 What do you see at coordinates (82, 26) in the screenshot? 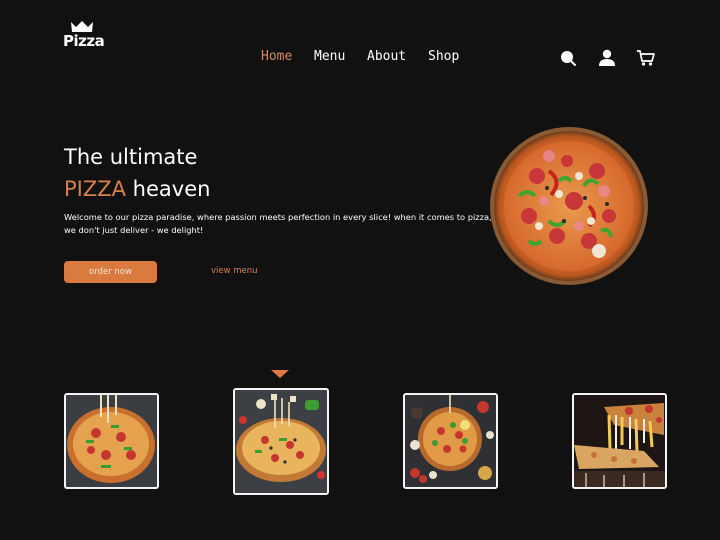
I see `crown-icon` at bounding box center [82, 26].